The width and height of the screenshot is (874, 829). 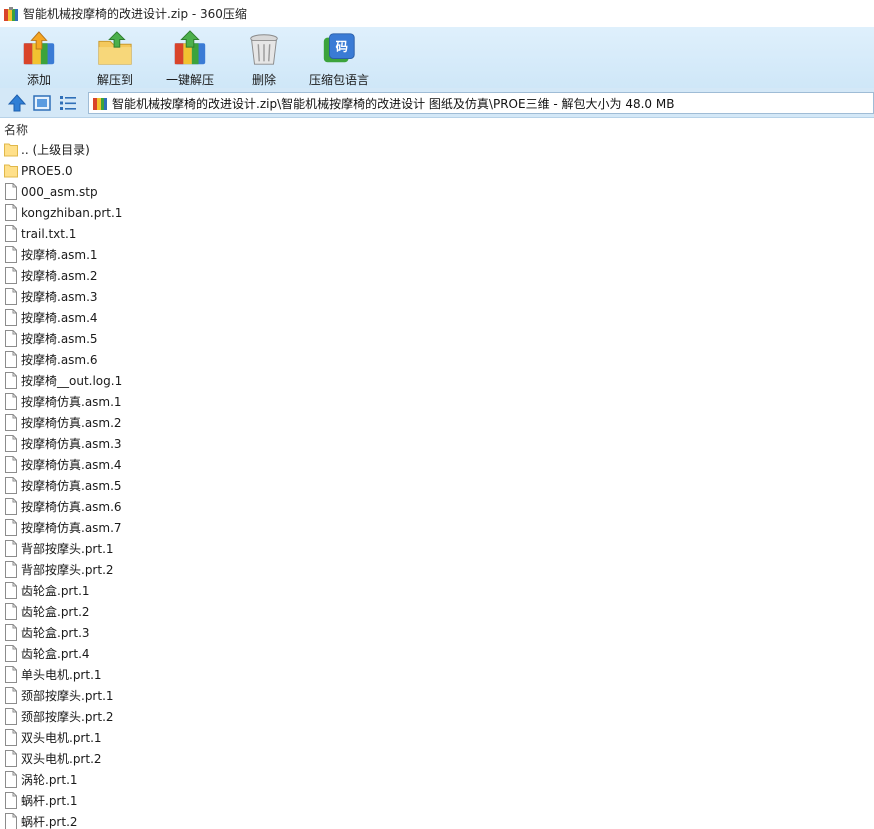 What do you see at coordinates (437, 820) in the screenshot?
I see `list-item: 蜗杆.prt.2` at bounding box center [437, 820].